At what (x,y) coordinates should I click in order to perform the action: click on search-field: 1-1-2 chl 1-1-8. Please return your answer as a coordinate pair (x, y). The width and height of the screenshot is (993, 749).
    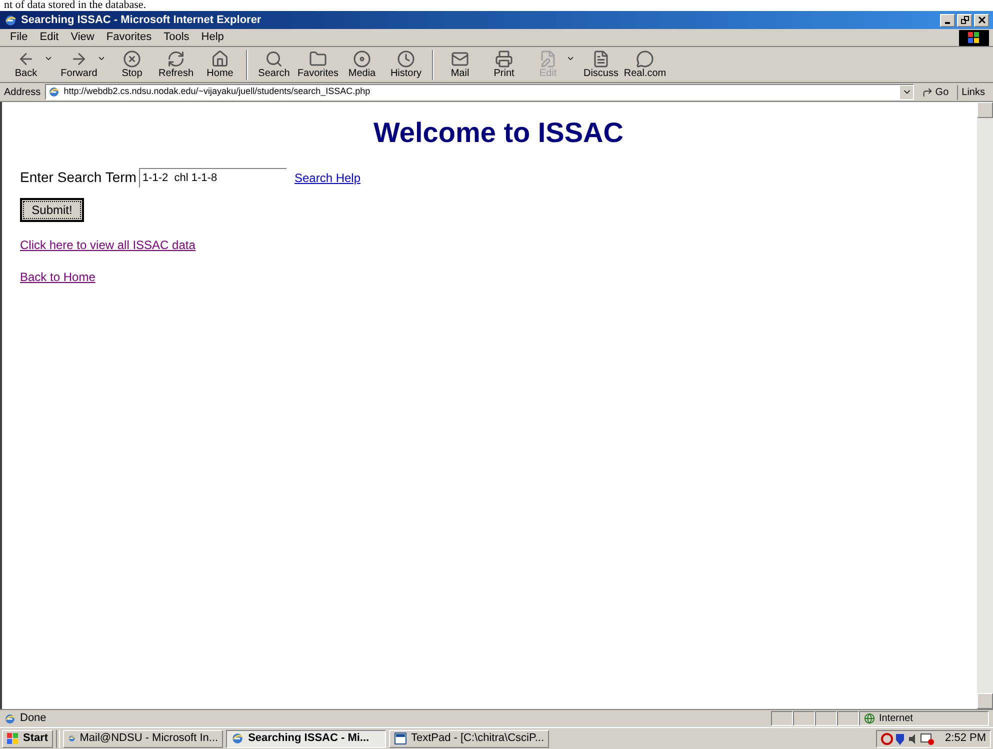
    Looking at the image, I should click on (213, 178).